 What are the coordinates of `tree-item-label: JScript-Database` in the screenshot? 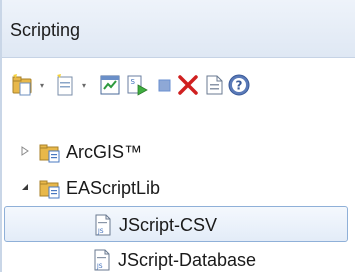 It's located at (187, 260).